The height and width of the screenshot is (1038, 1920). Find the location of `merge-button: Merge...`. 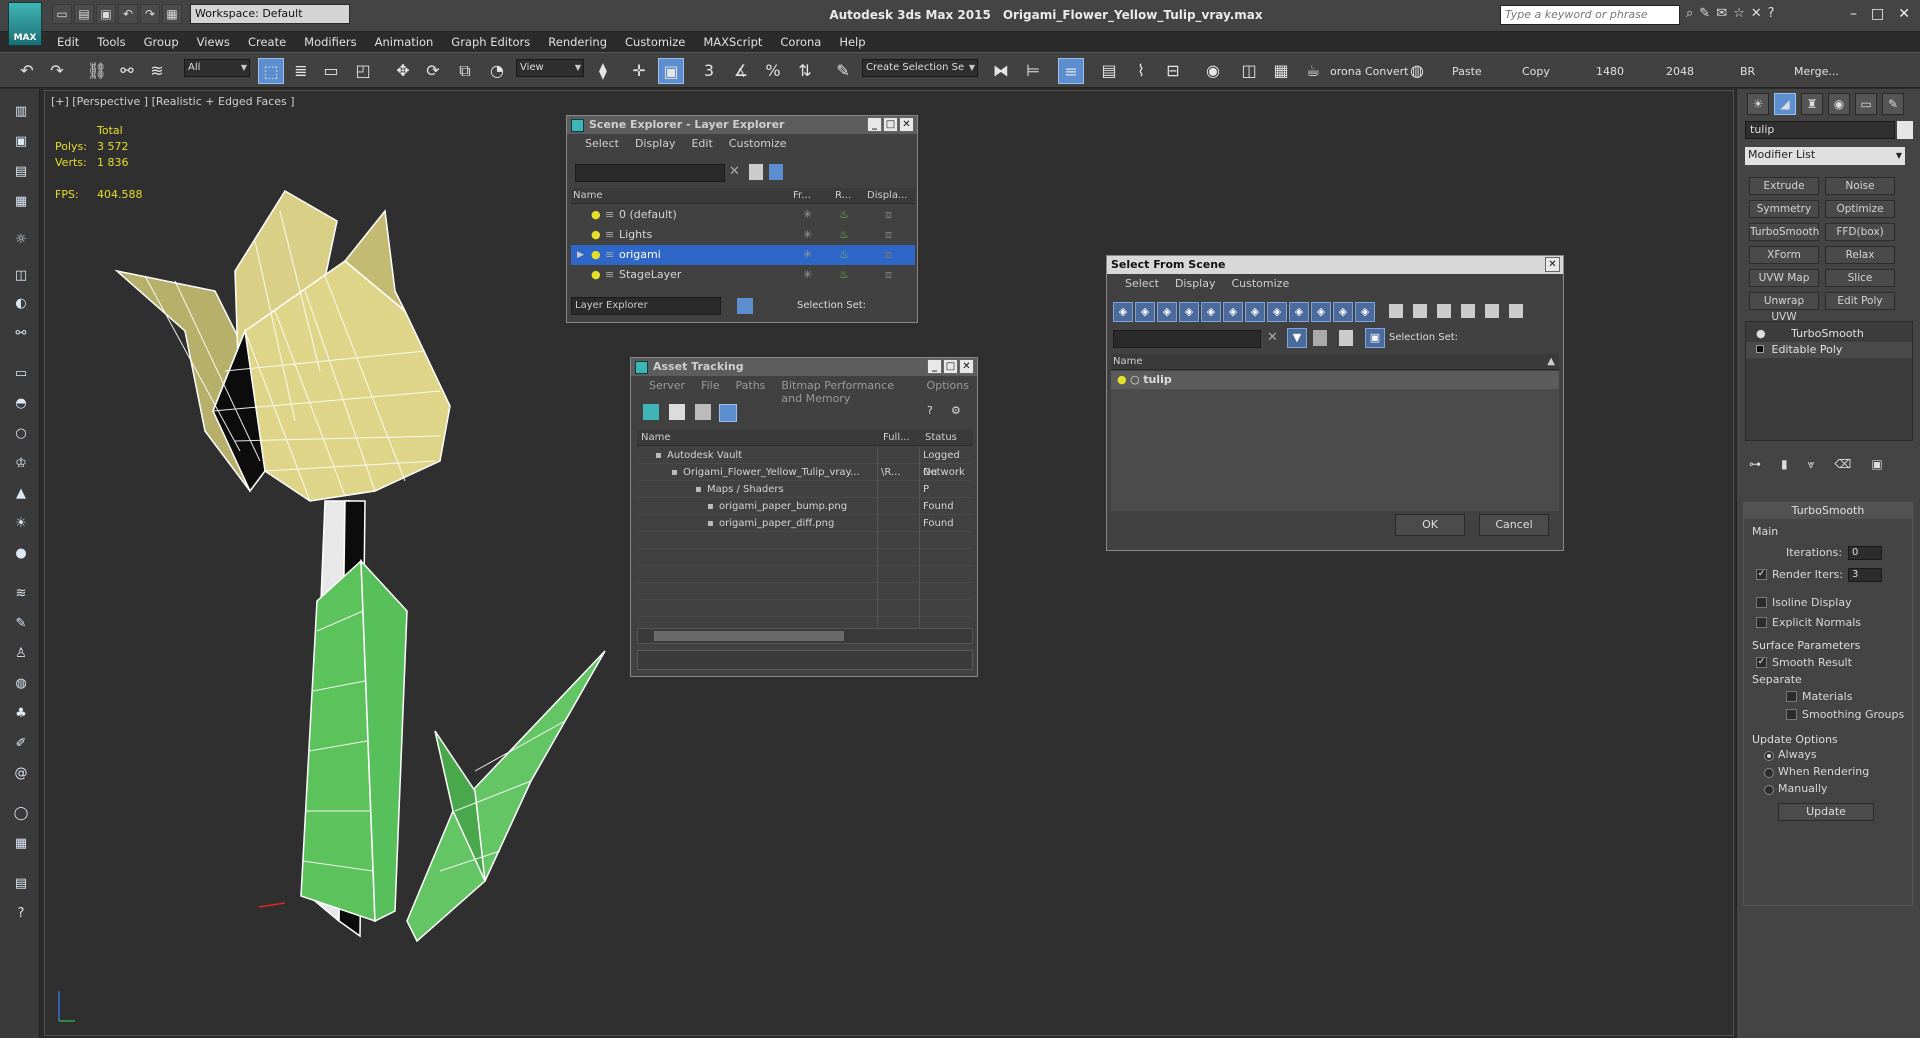

merge-button: Merge... is located at coordinates (1816, 71).